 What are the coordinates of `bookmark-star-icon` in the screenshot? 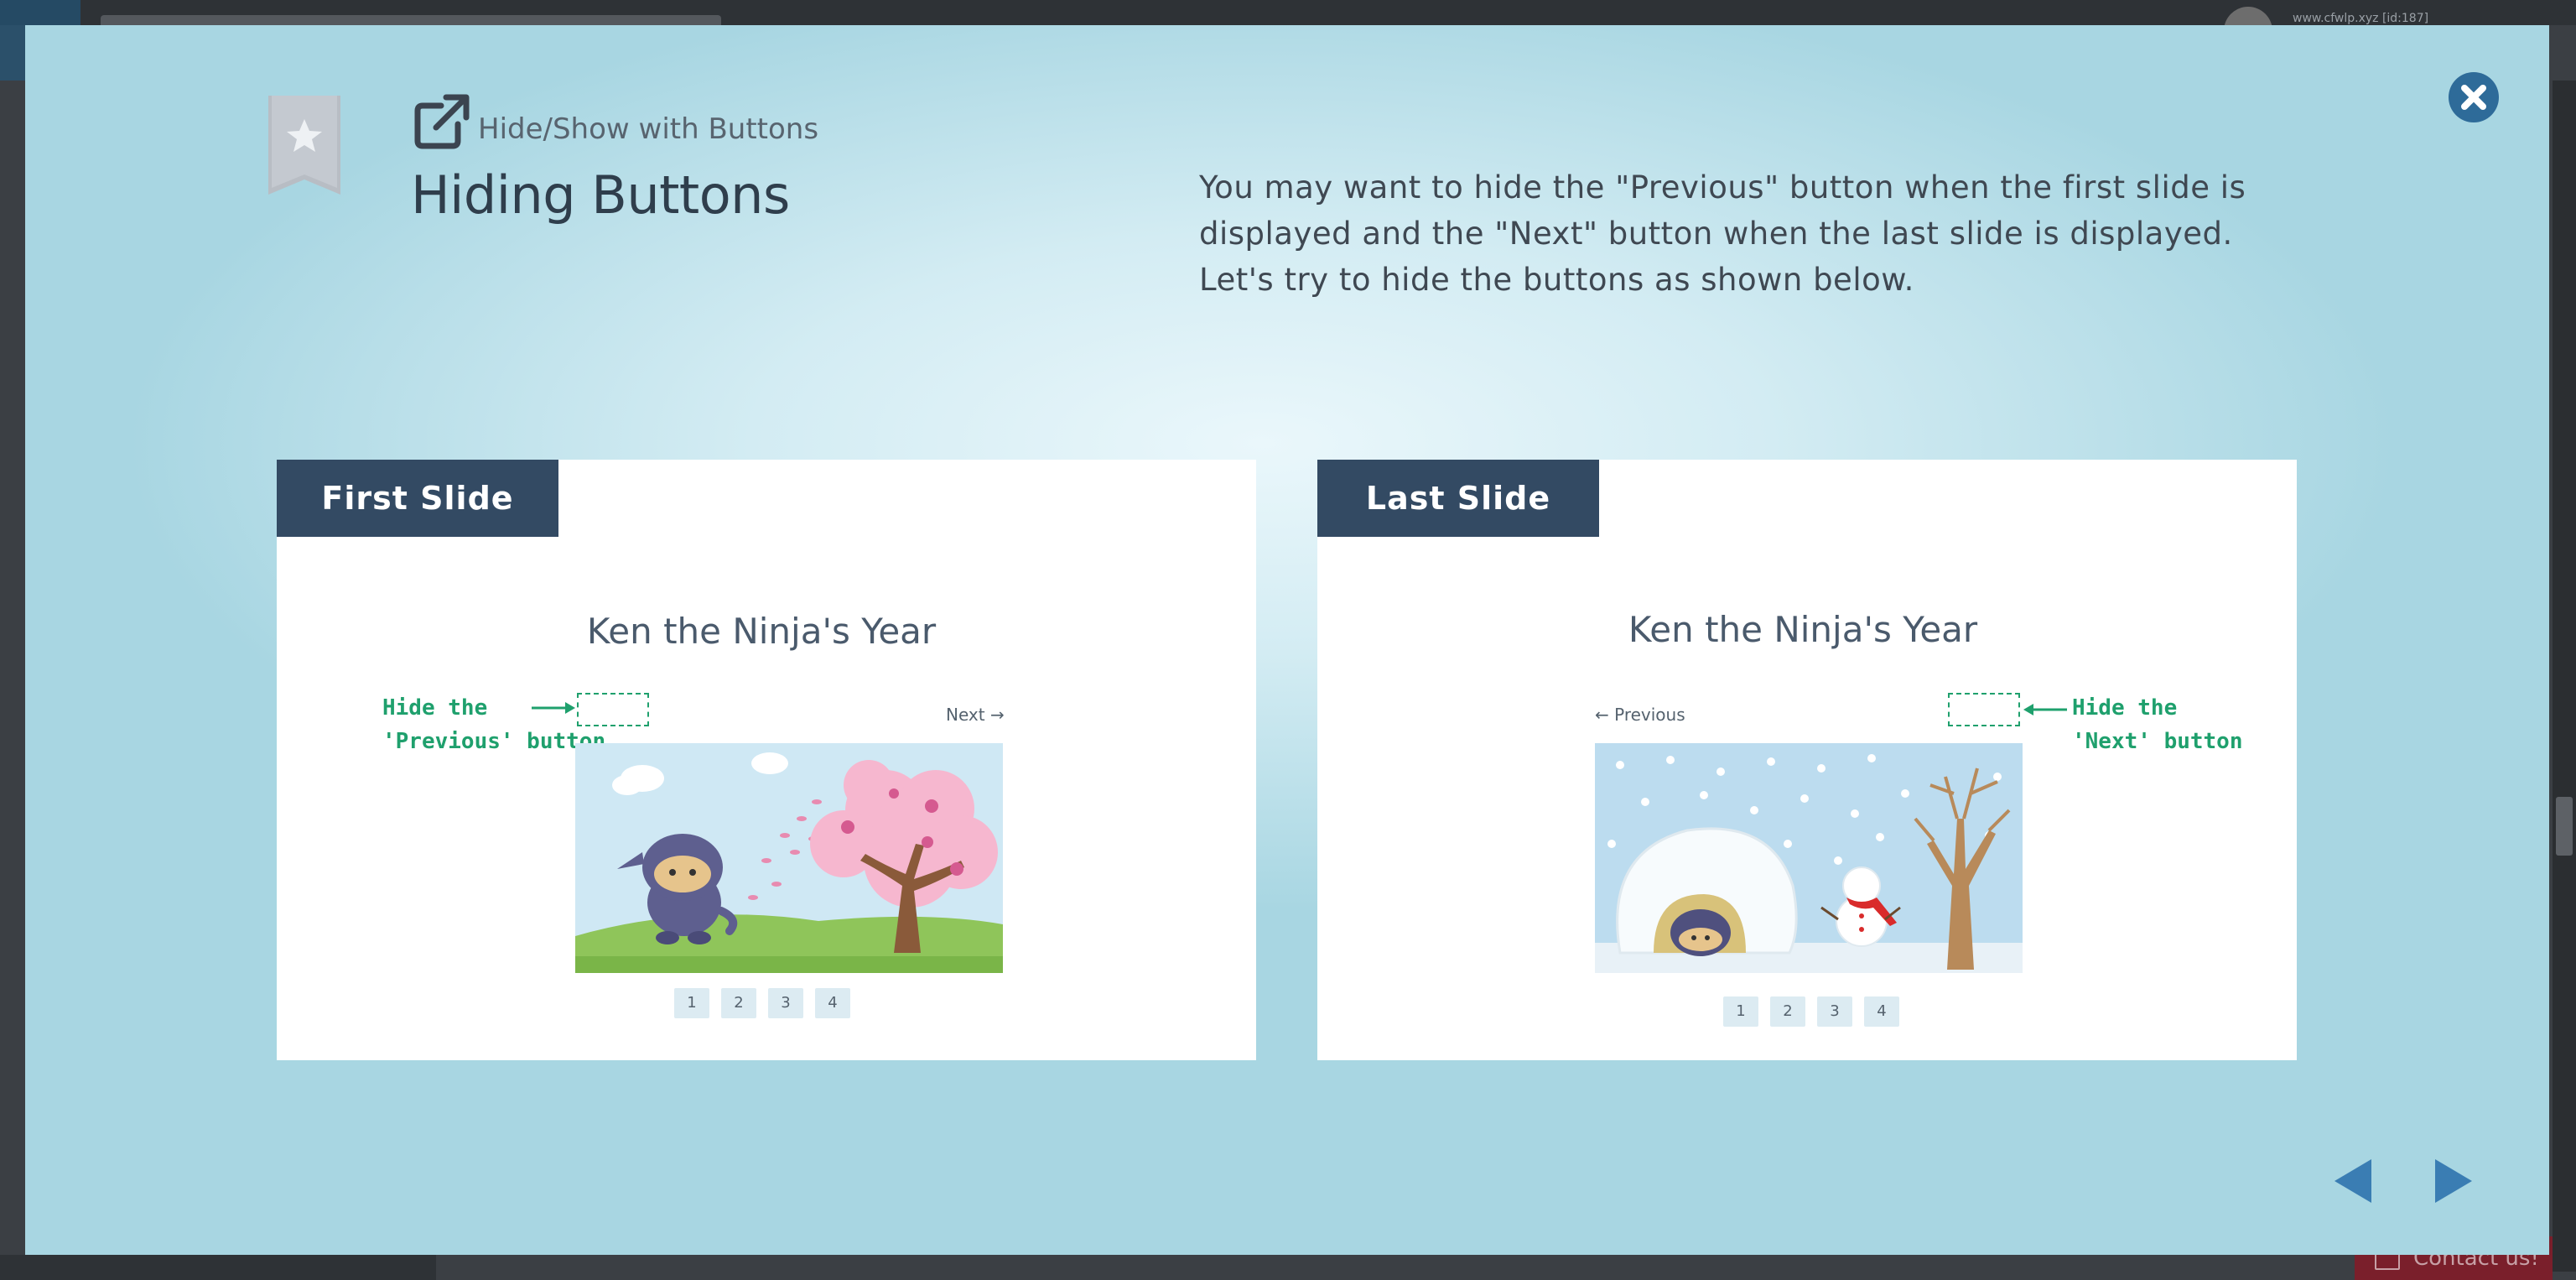 It's located at (304, 145).